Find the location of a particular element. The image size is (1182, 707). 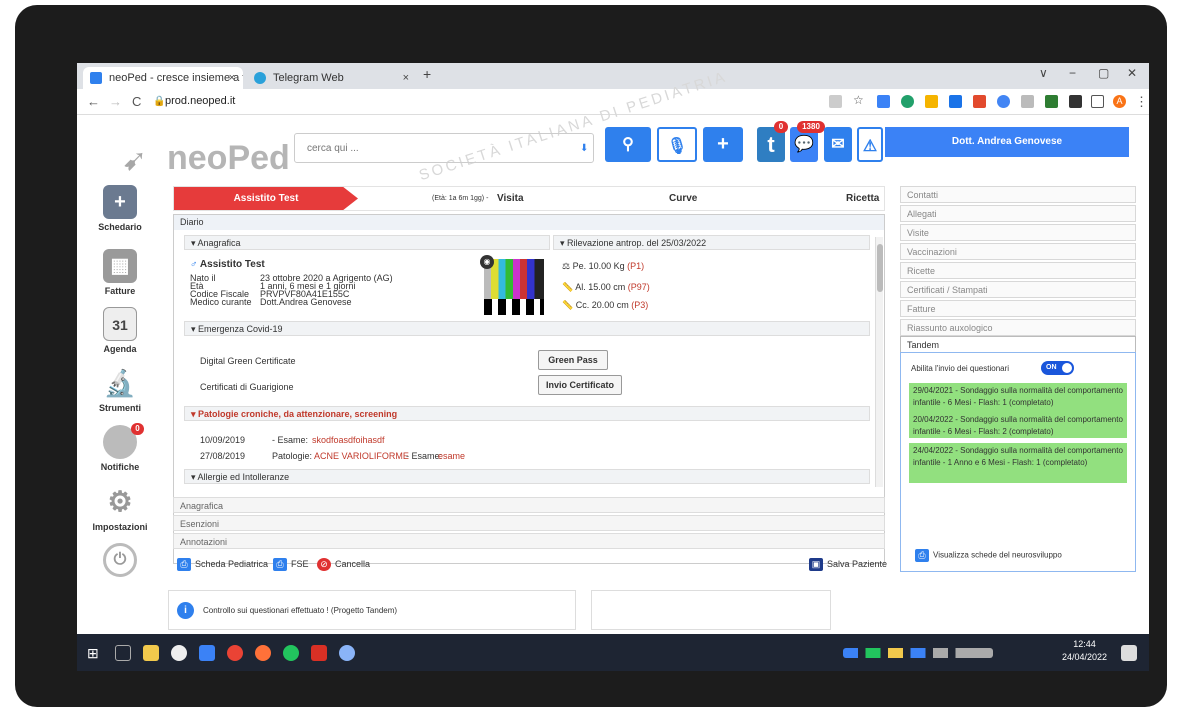

drive-icon is located at coordinates (955, 101).